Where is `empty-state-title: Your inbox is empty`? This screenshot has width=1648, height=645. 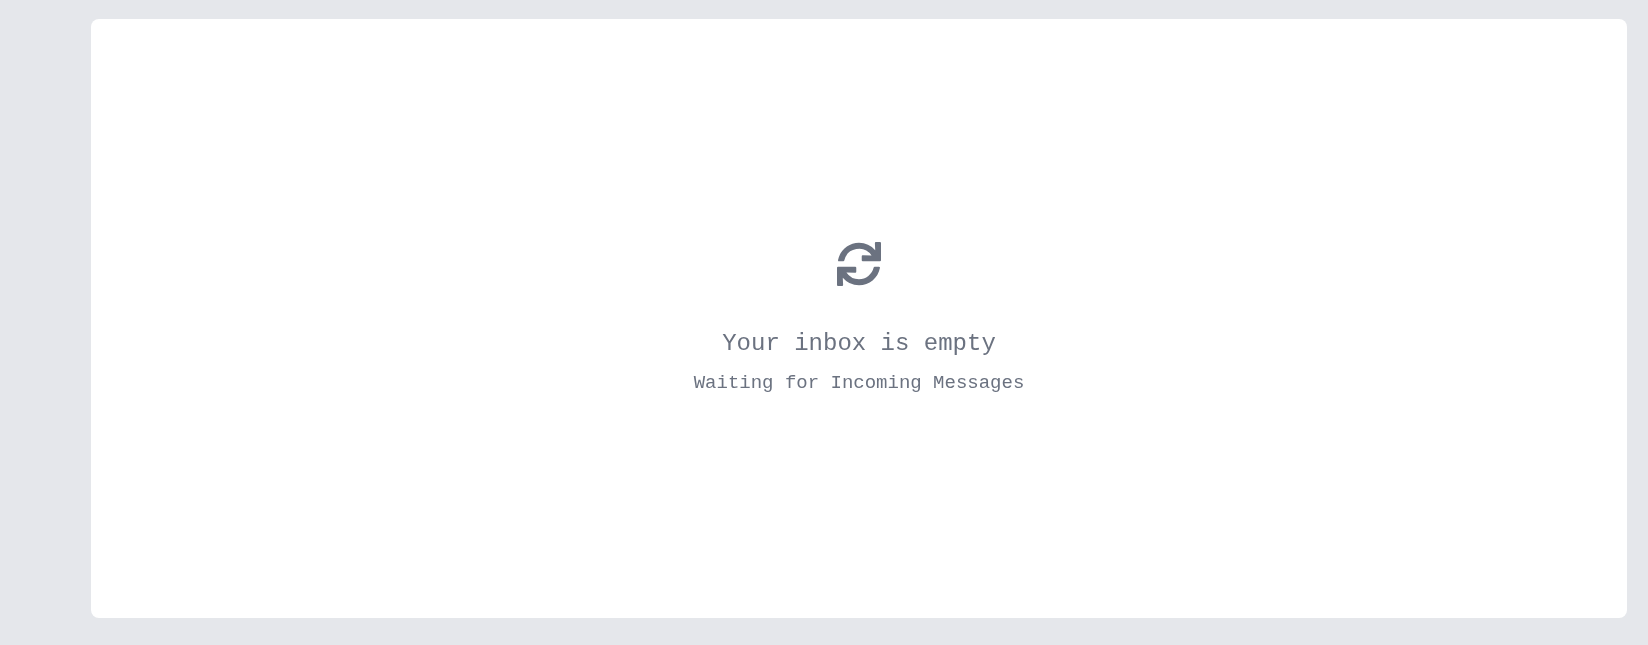
empty-state-title: Your inbox is empty is located at coordinates (859, 343).